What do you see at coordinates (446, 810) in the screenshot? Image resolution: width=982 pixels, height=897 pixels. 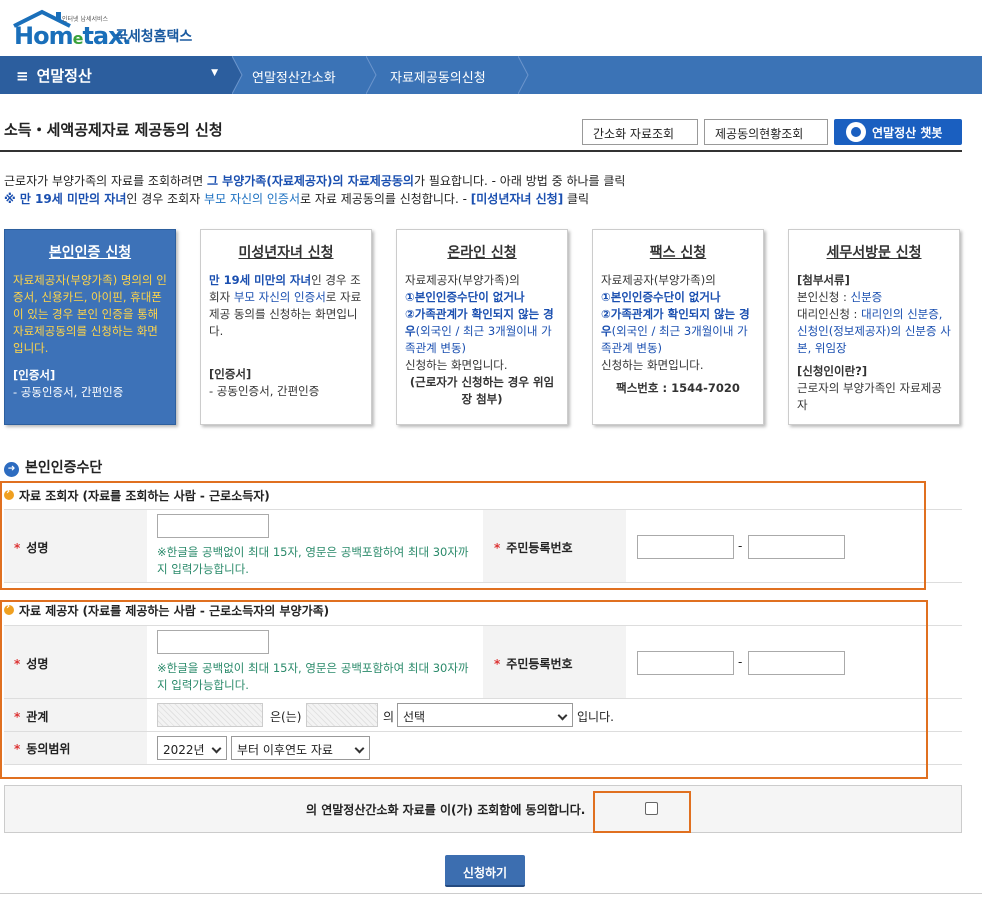 I see `agreement-text: 의 연말정산간소화 자료를 이(가) 조회함에 동의합니다.` at bounding box center [446, 810].